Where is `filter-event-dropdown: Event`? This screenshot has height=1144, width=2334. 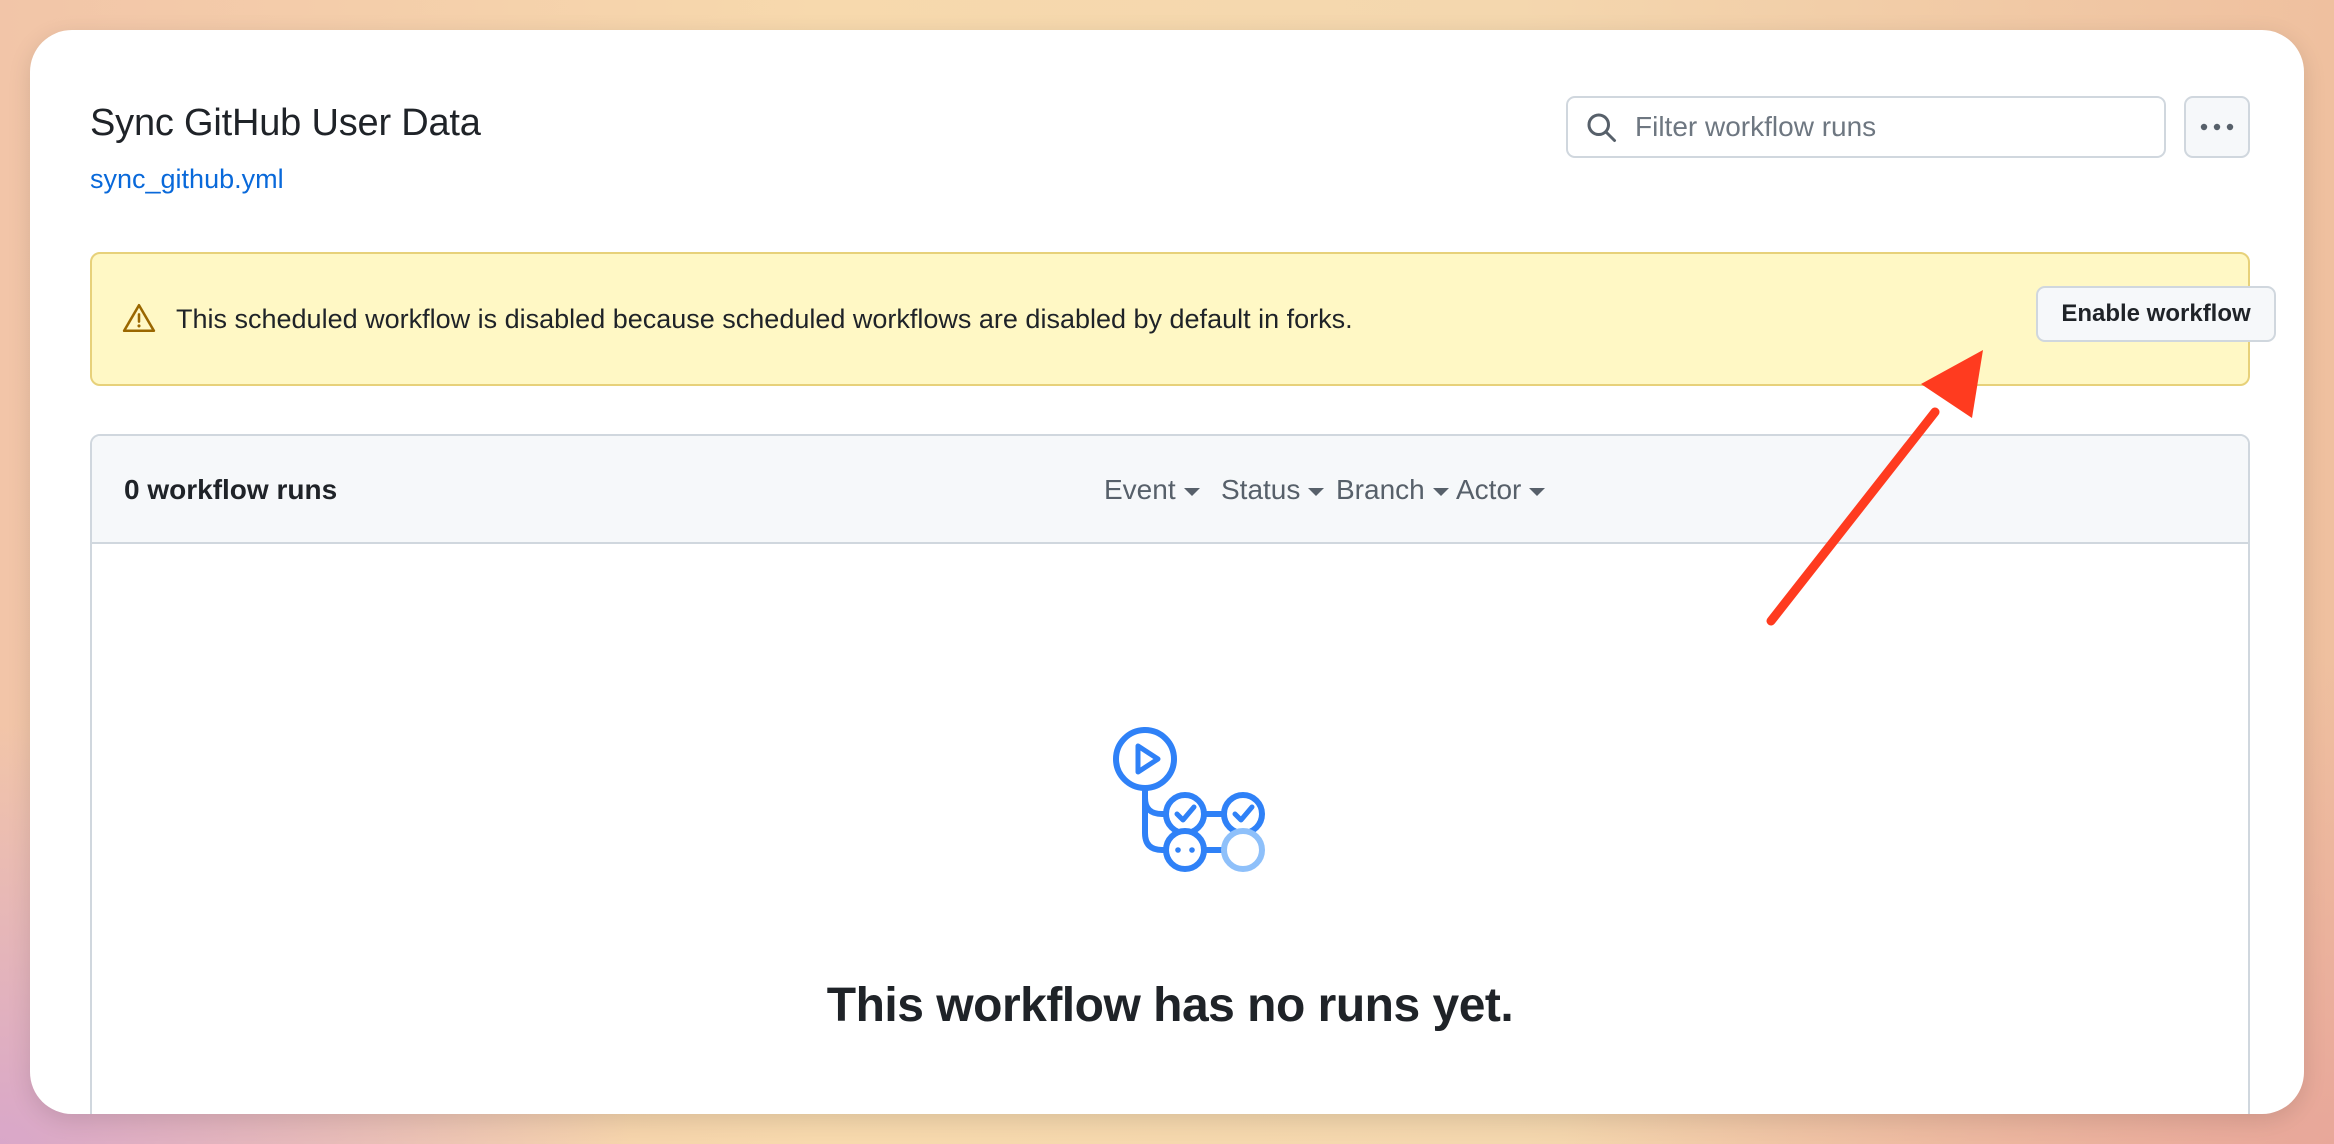 filter-event-dropdown: Event is located at coordinates (1152, 490).